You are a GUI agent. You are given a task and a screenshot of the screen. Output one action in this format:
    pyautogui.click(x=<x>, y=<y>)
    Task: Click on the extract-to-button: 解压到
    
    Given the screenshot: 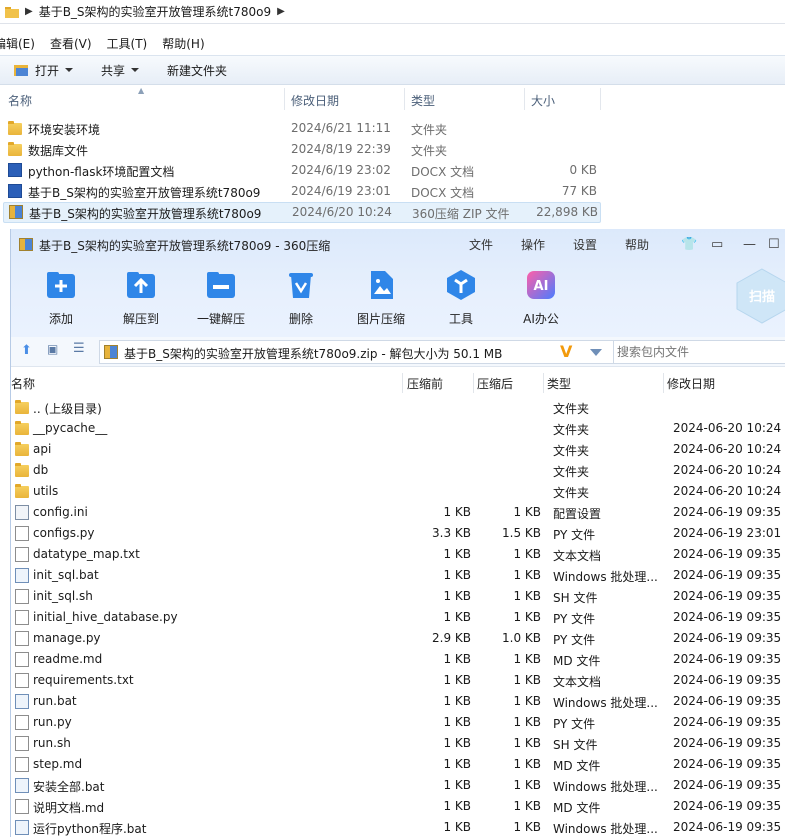 What is the action you would take?
    pyautogui.click(x=141, y=298)
    